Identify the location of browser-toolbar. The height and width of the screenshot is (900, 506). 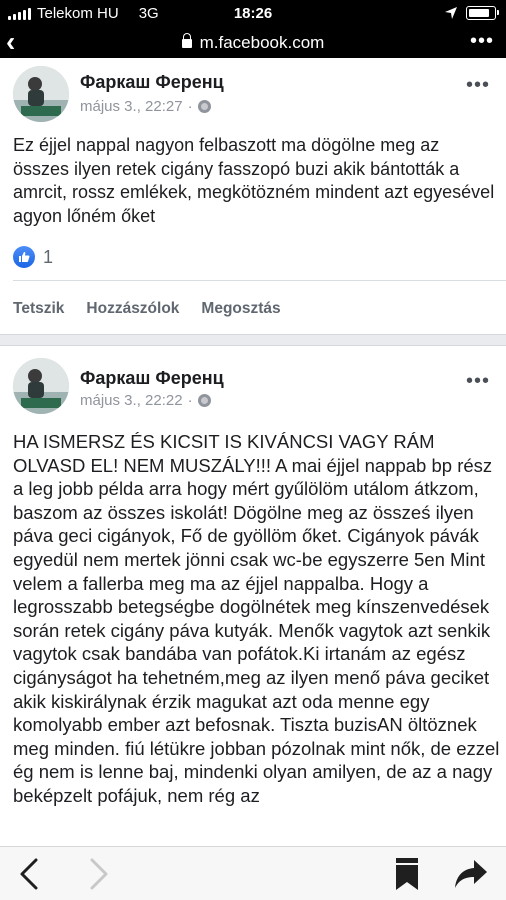
(253, 873).